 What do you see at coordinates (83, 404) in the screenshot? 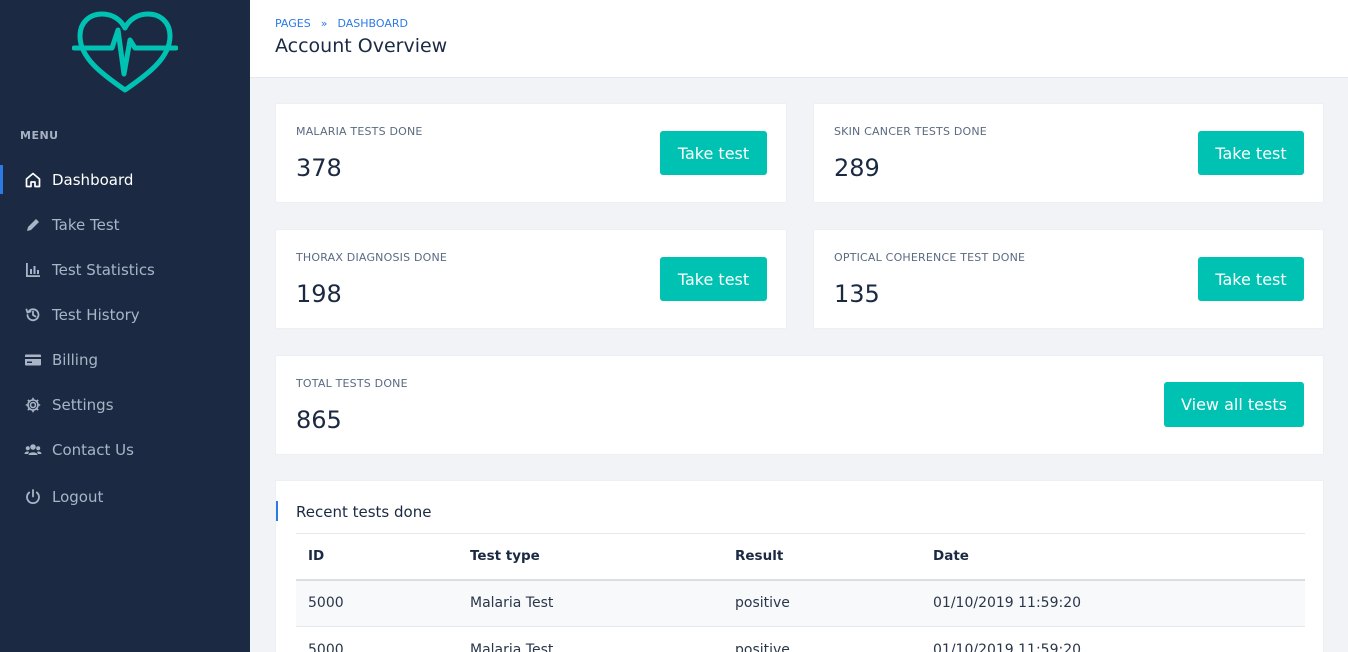
I see `sidebar-item-label: Settings` at bounding box center [83, 404].